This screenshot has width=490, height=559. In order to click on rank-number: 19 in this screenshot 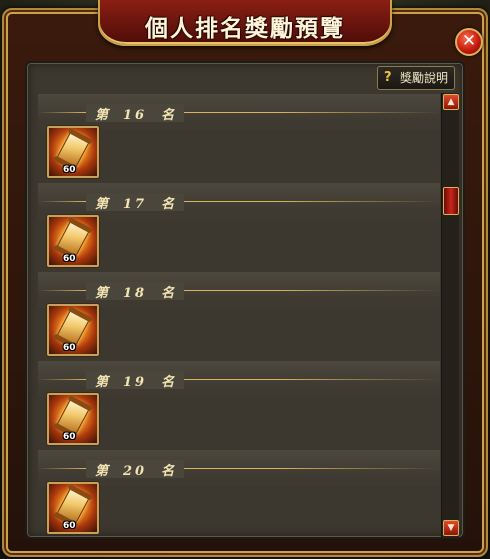, I will do `click(135, 382)`.